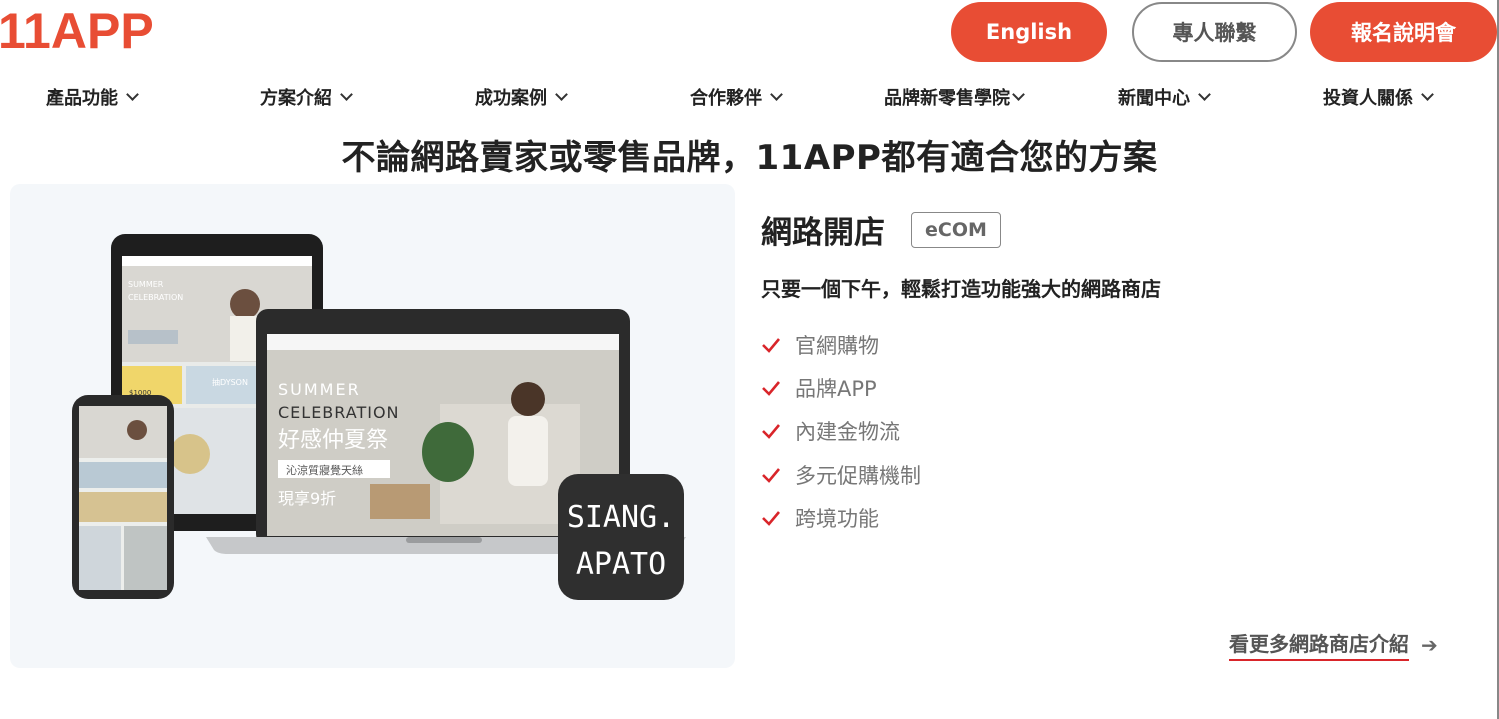 The width and height of the screenshot is (1499, 719). Describe the element at coordinates (333, 440) in the screenshot. I see `laptop-hero-cn: 好感仲夏祭` at that location.